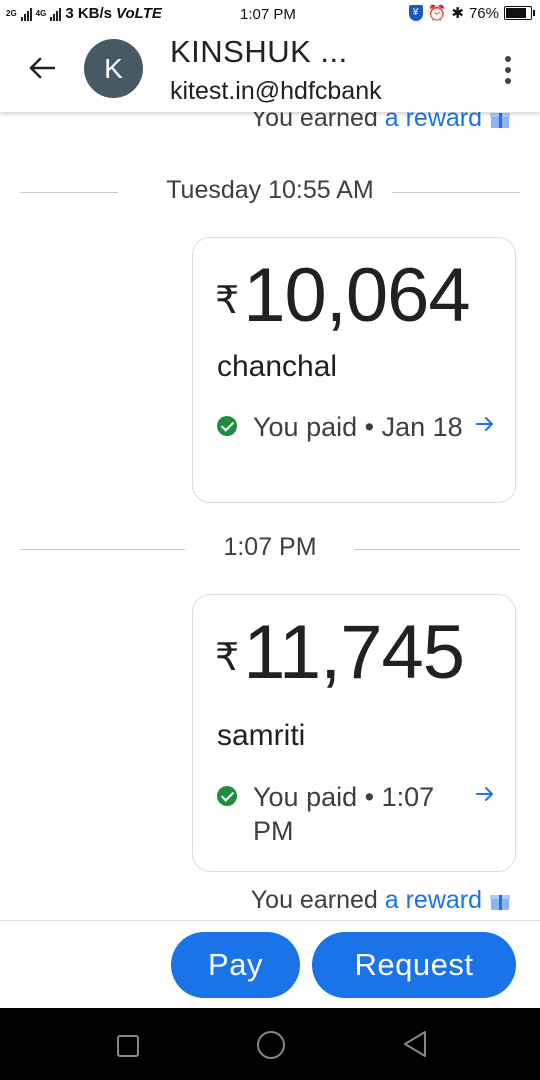  Describe the element at coordinates (344, 814) in the screenshot. I see `payment-status-text: You paid • 1:07 PM` at that location.